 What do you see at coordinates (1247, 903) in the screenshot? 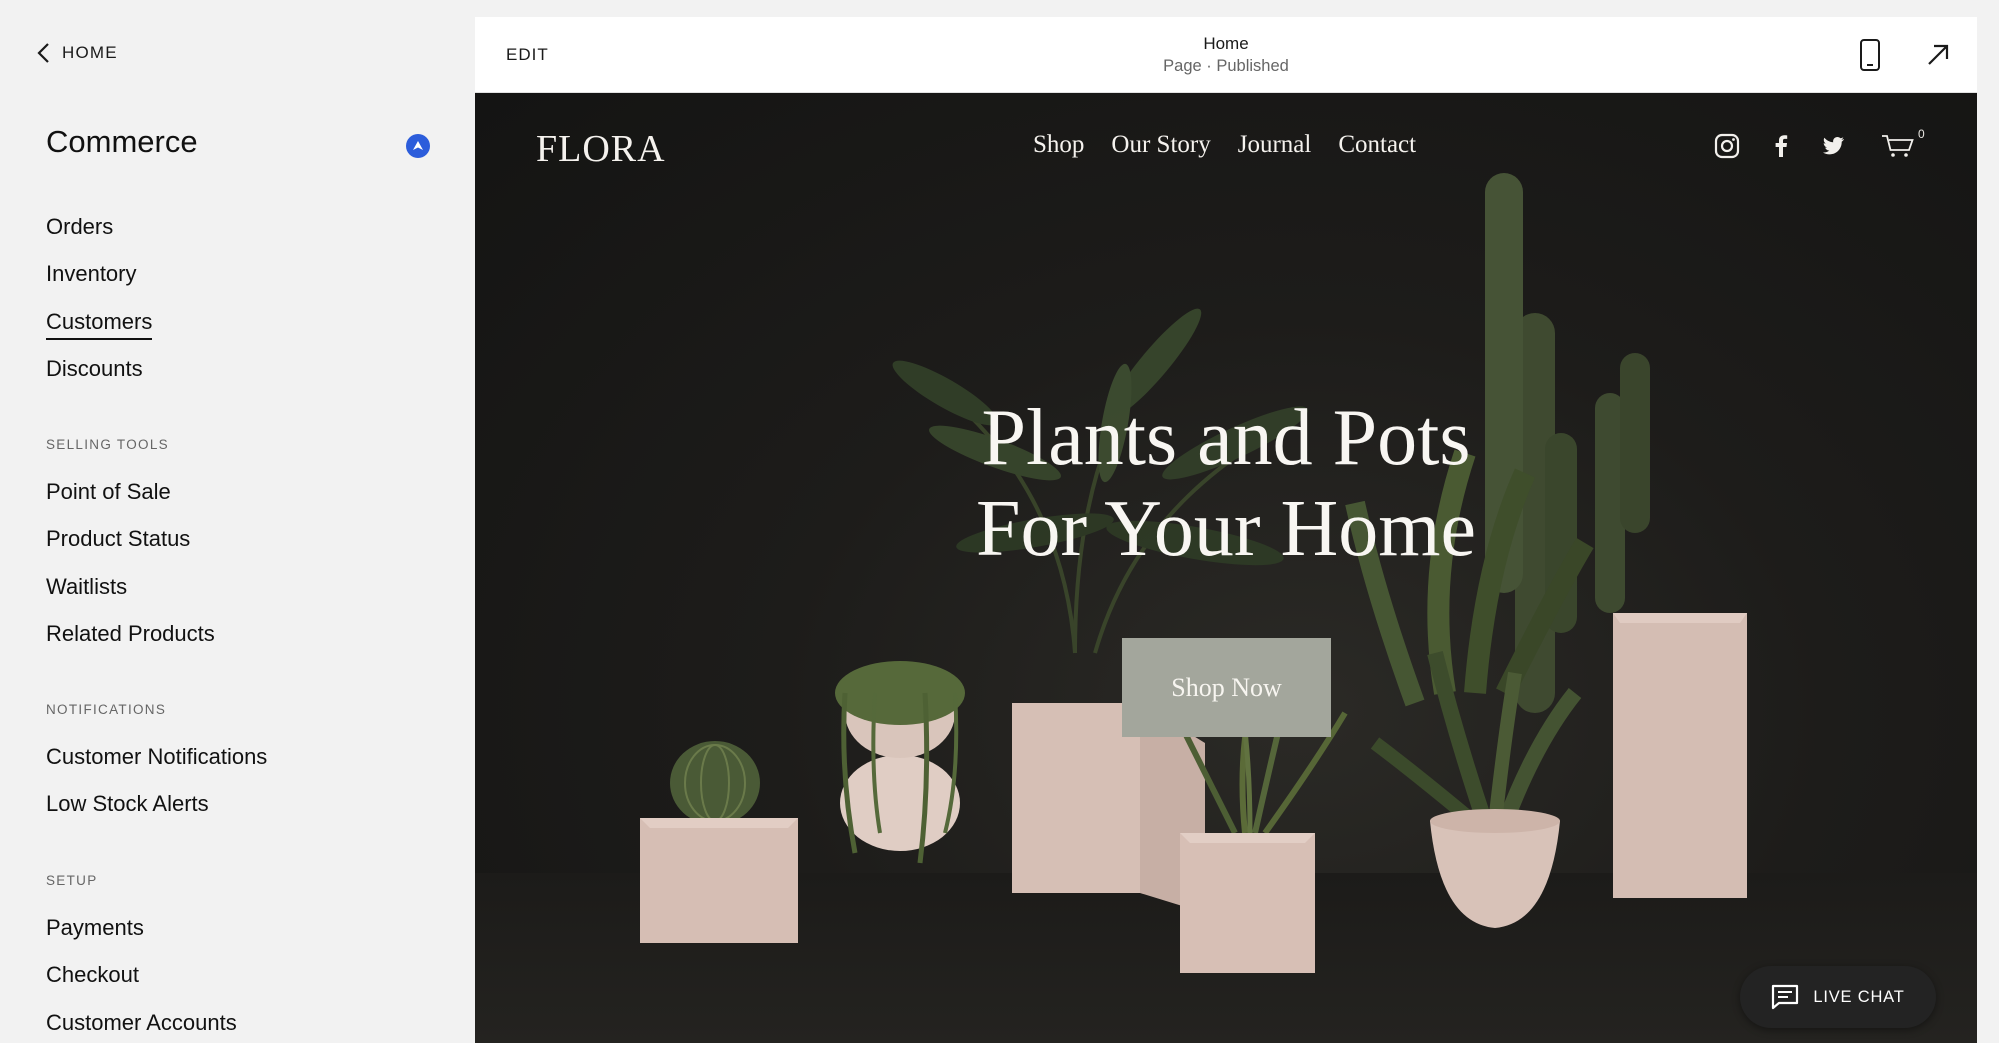
I see `small-cube-pot-center` at bounding box center [1247, 903].